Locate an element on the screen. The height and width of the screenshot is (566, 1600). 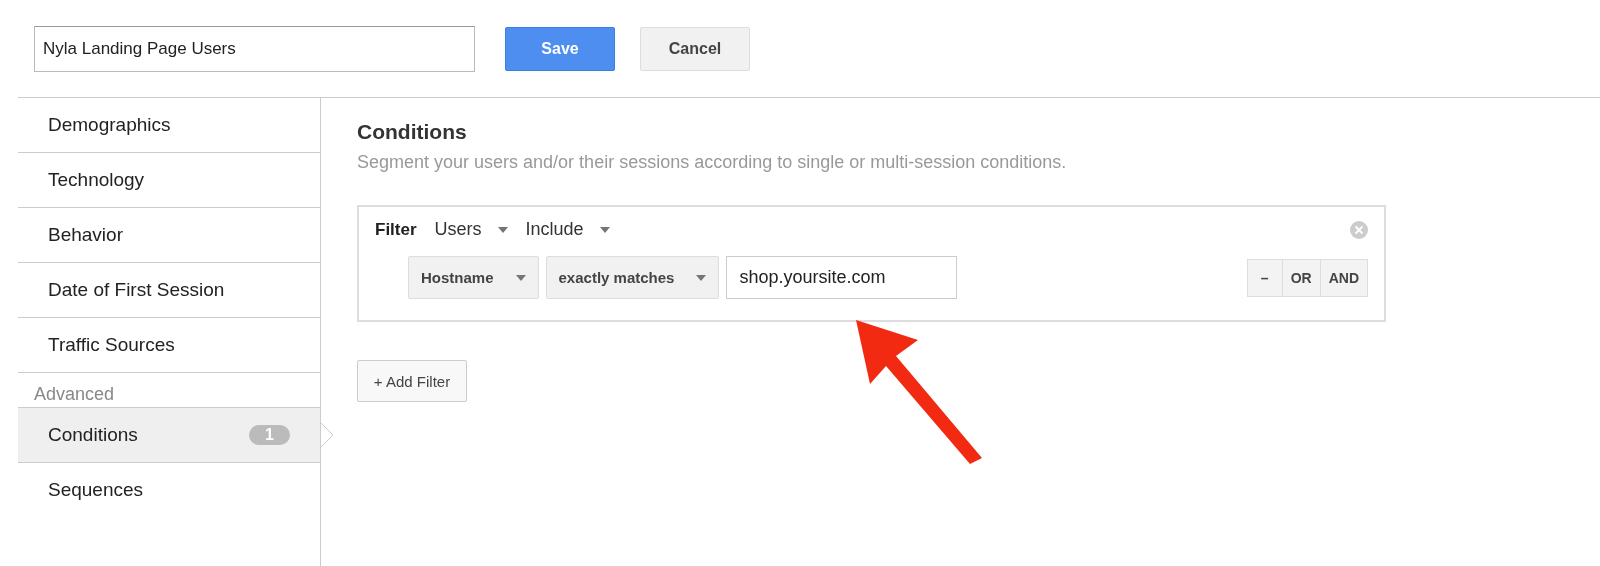
condition-button: OR is located at coordinates (1301, 277).